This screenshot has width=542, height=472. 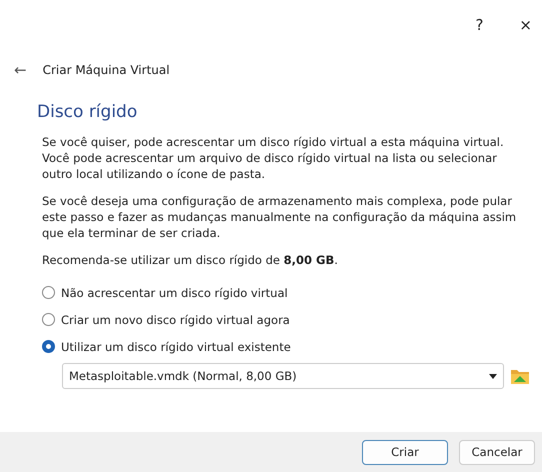 I want to click on option-label: Criar um novo disco rígido virtual agora, so click(x=175, y=319).